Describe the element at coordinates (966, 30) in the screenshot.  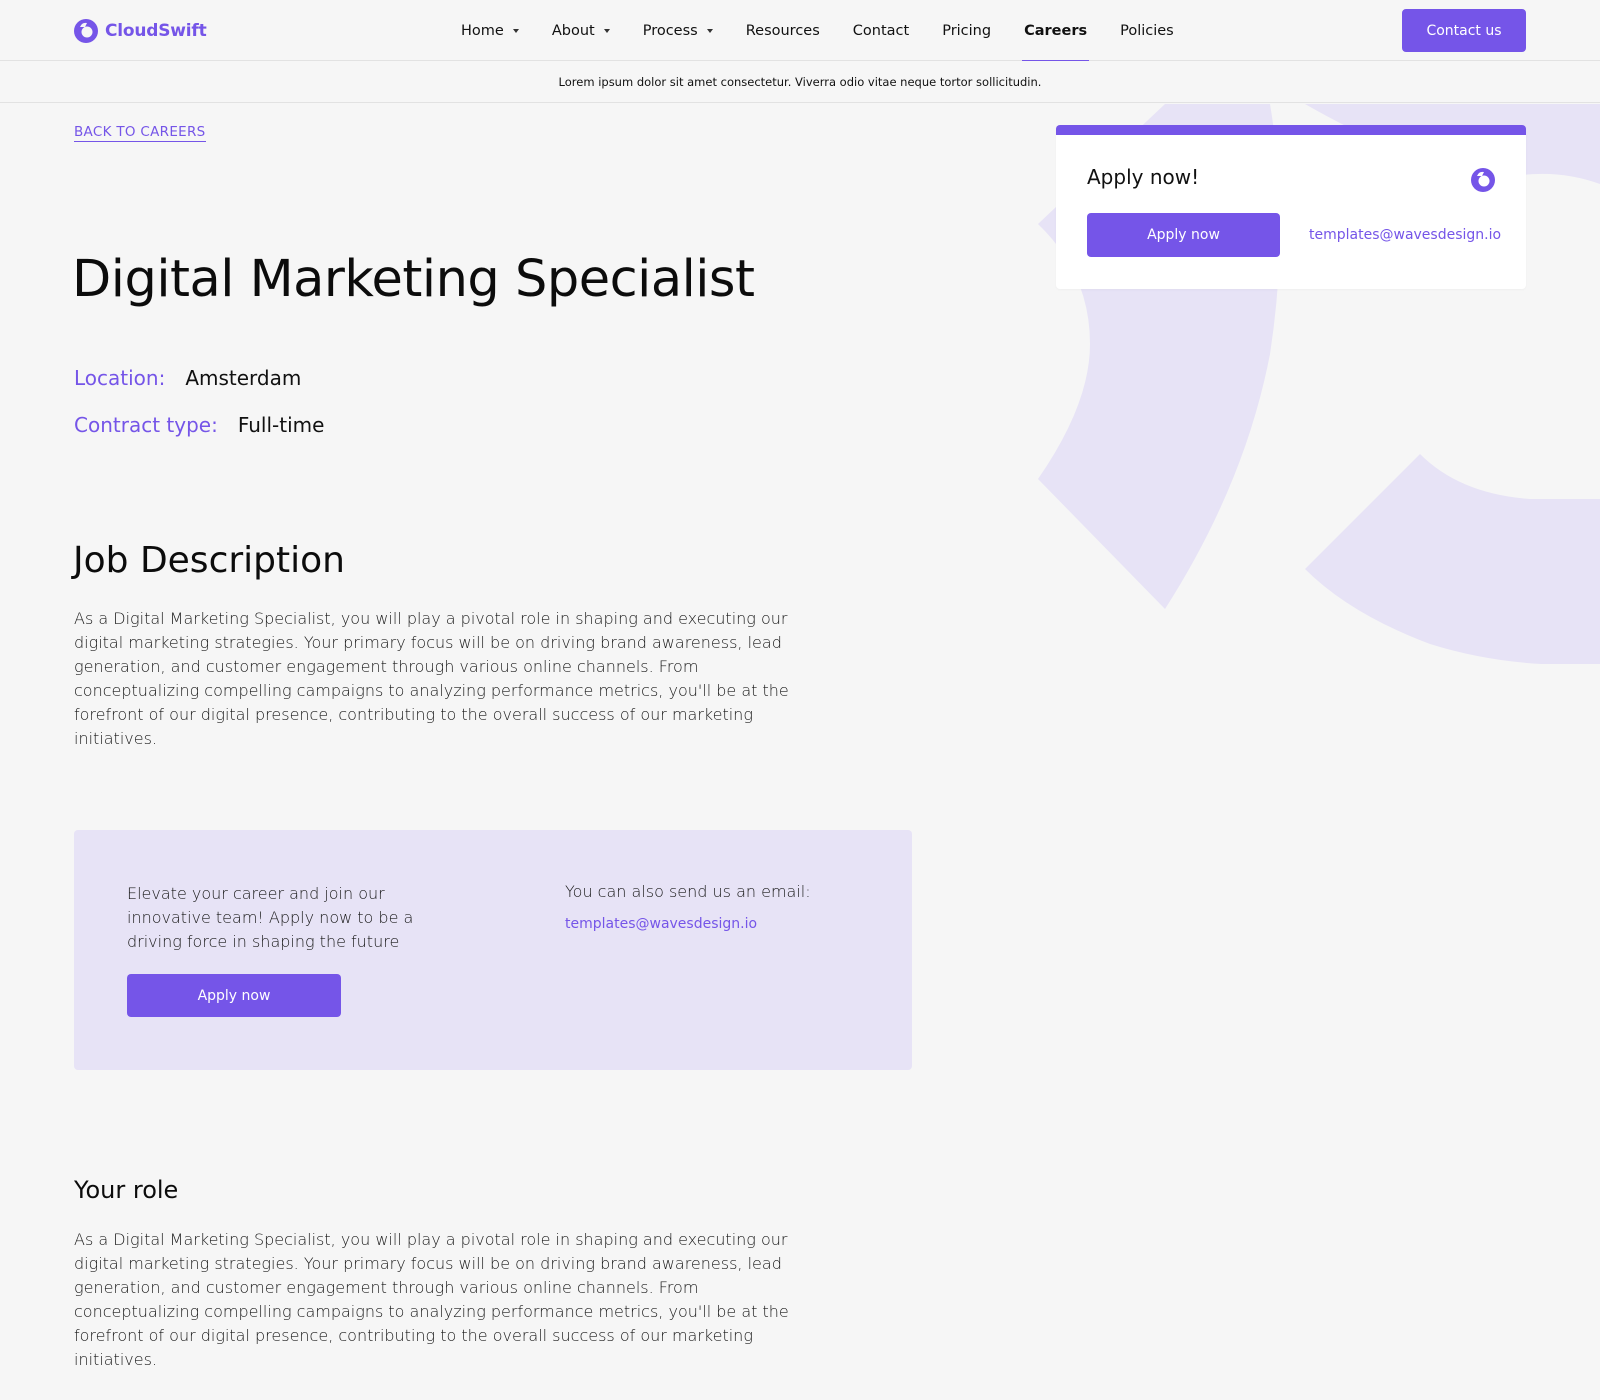
I see `nav-pricing: Pricing` at that location.